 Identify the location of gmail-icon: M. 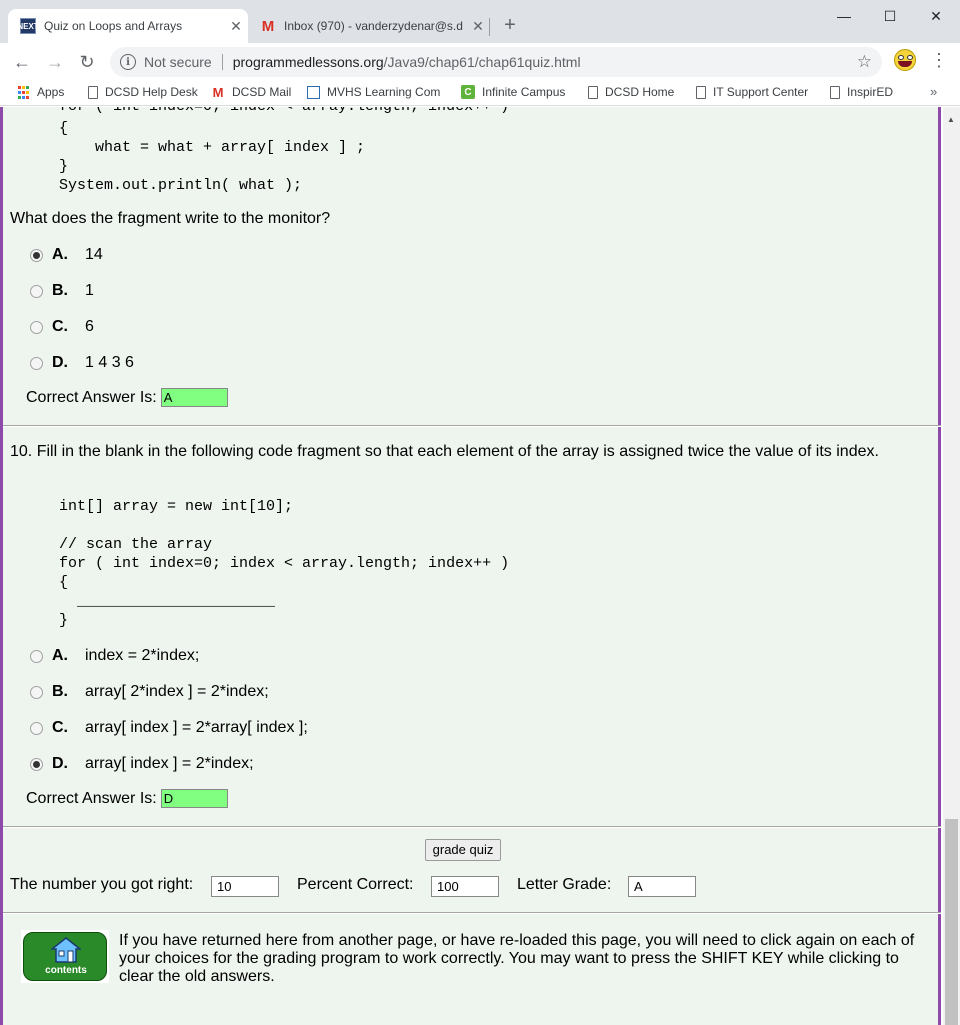
(268, 26).